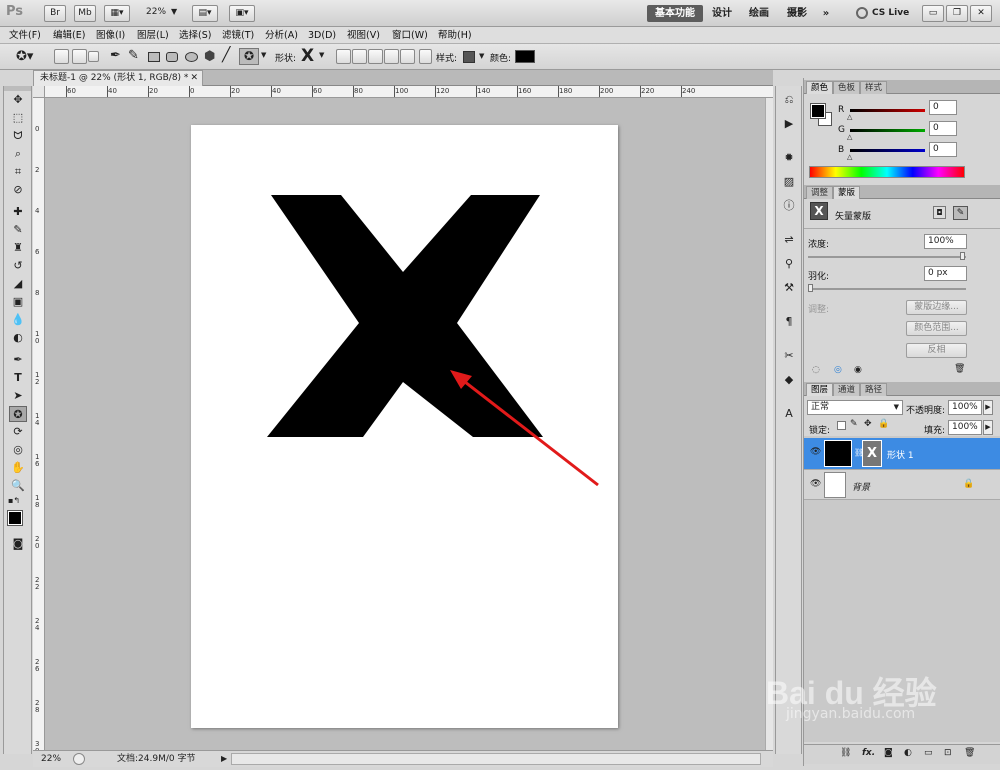 This screenshot has width=1000, height=770. What do you see at coordinates (789, 239) in the screenshot?
I see `adjustments-icon: ⇌` at bounding box center [789, 239].